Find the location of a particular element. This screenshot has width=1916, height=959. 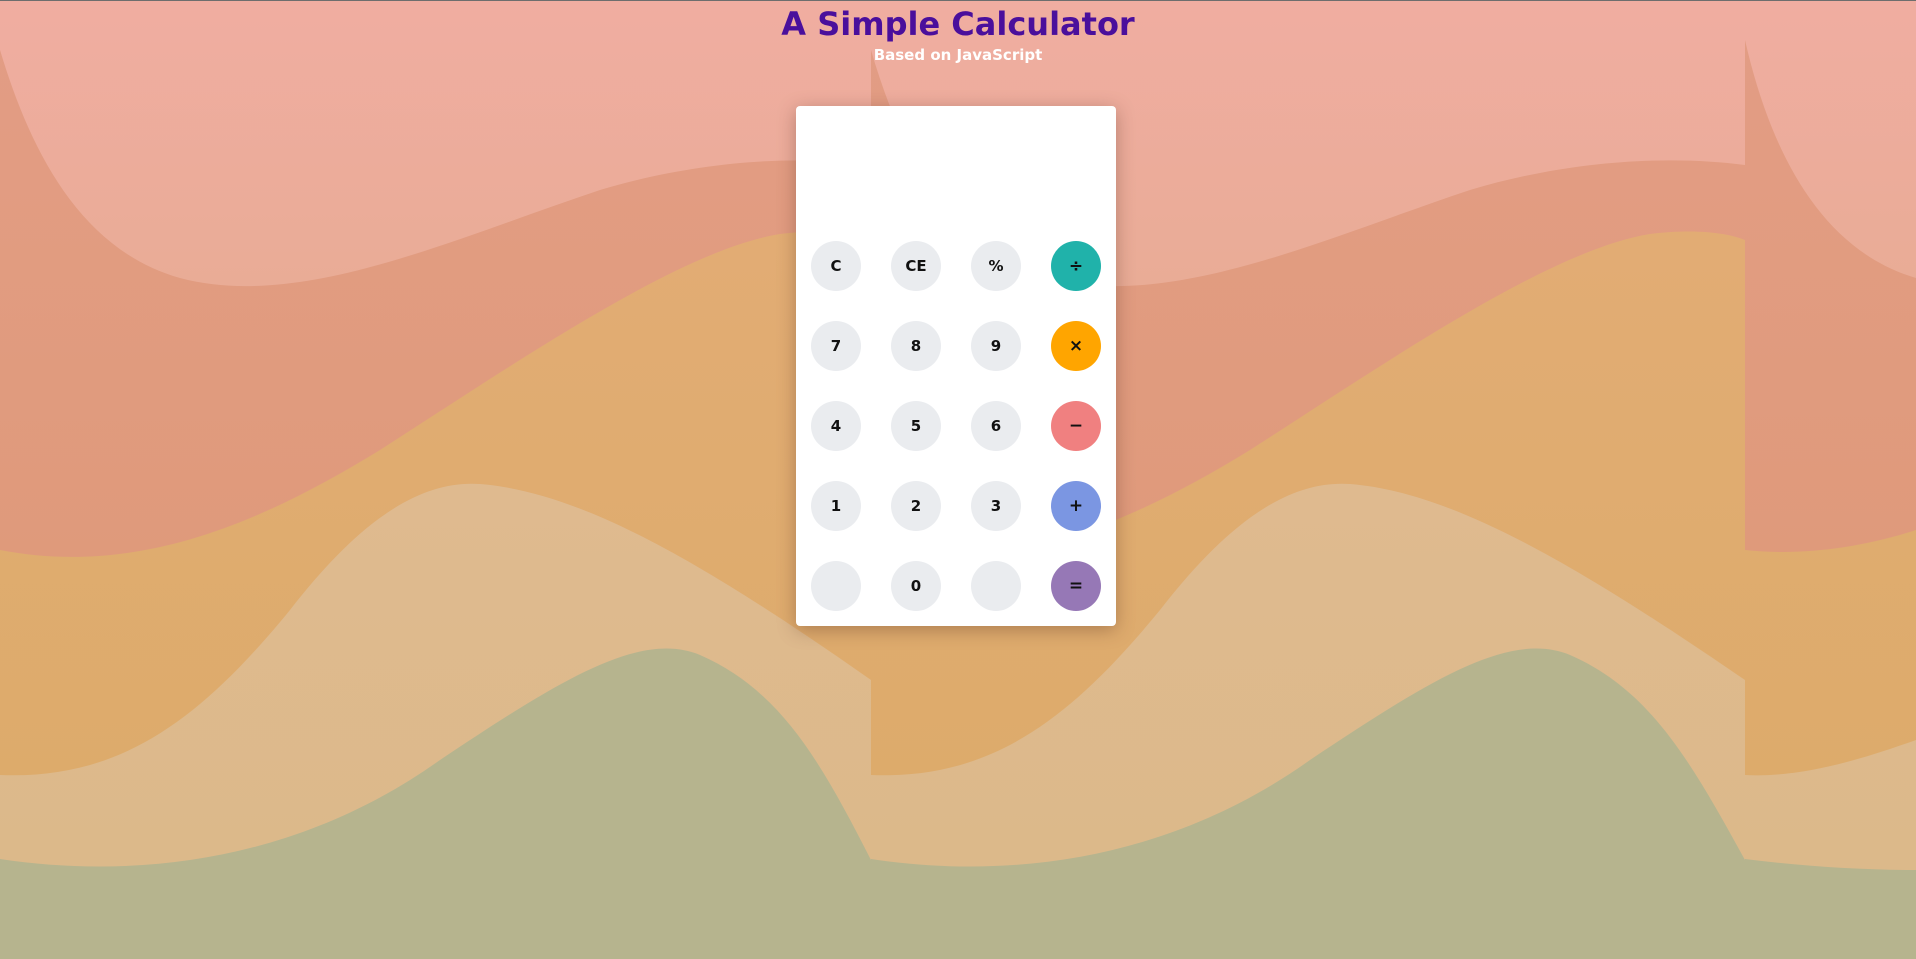

equals-button: = is located at coordinates (1076, 586).